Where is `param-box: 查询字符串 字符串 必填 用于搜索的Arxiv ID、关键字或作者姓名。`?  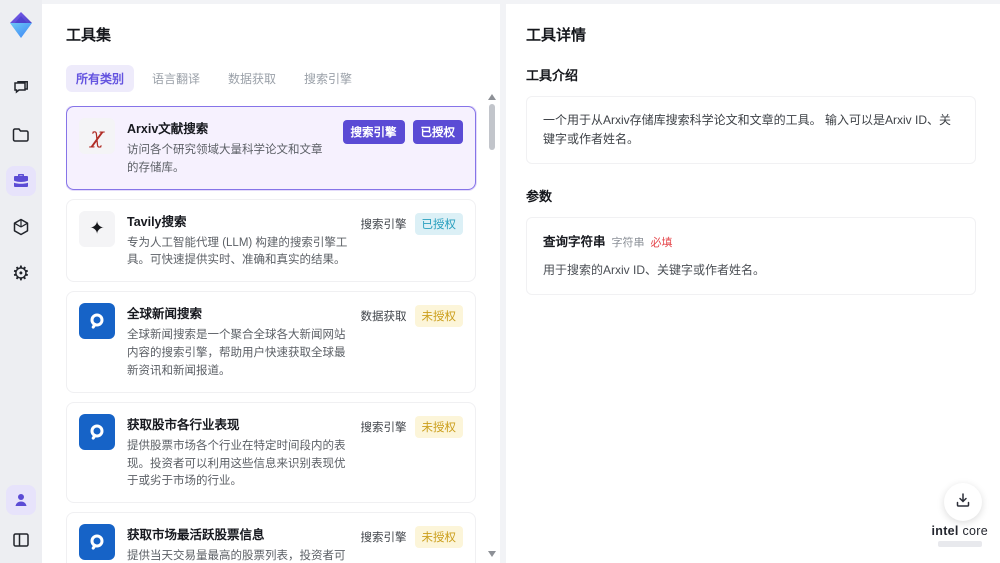 param-box: 查询字符串 字符串 必填 用于搜索的Arxiv ID、关键字或作者姓名。 is located at coordinates (751, 256).